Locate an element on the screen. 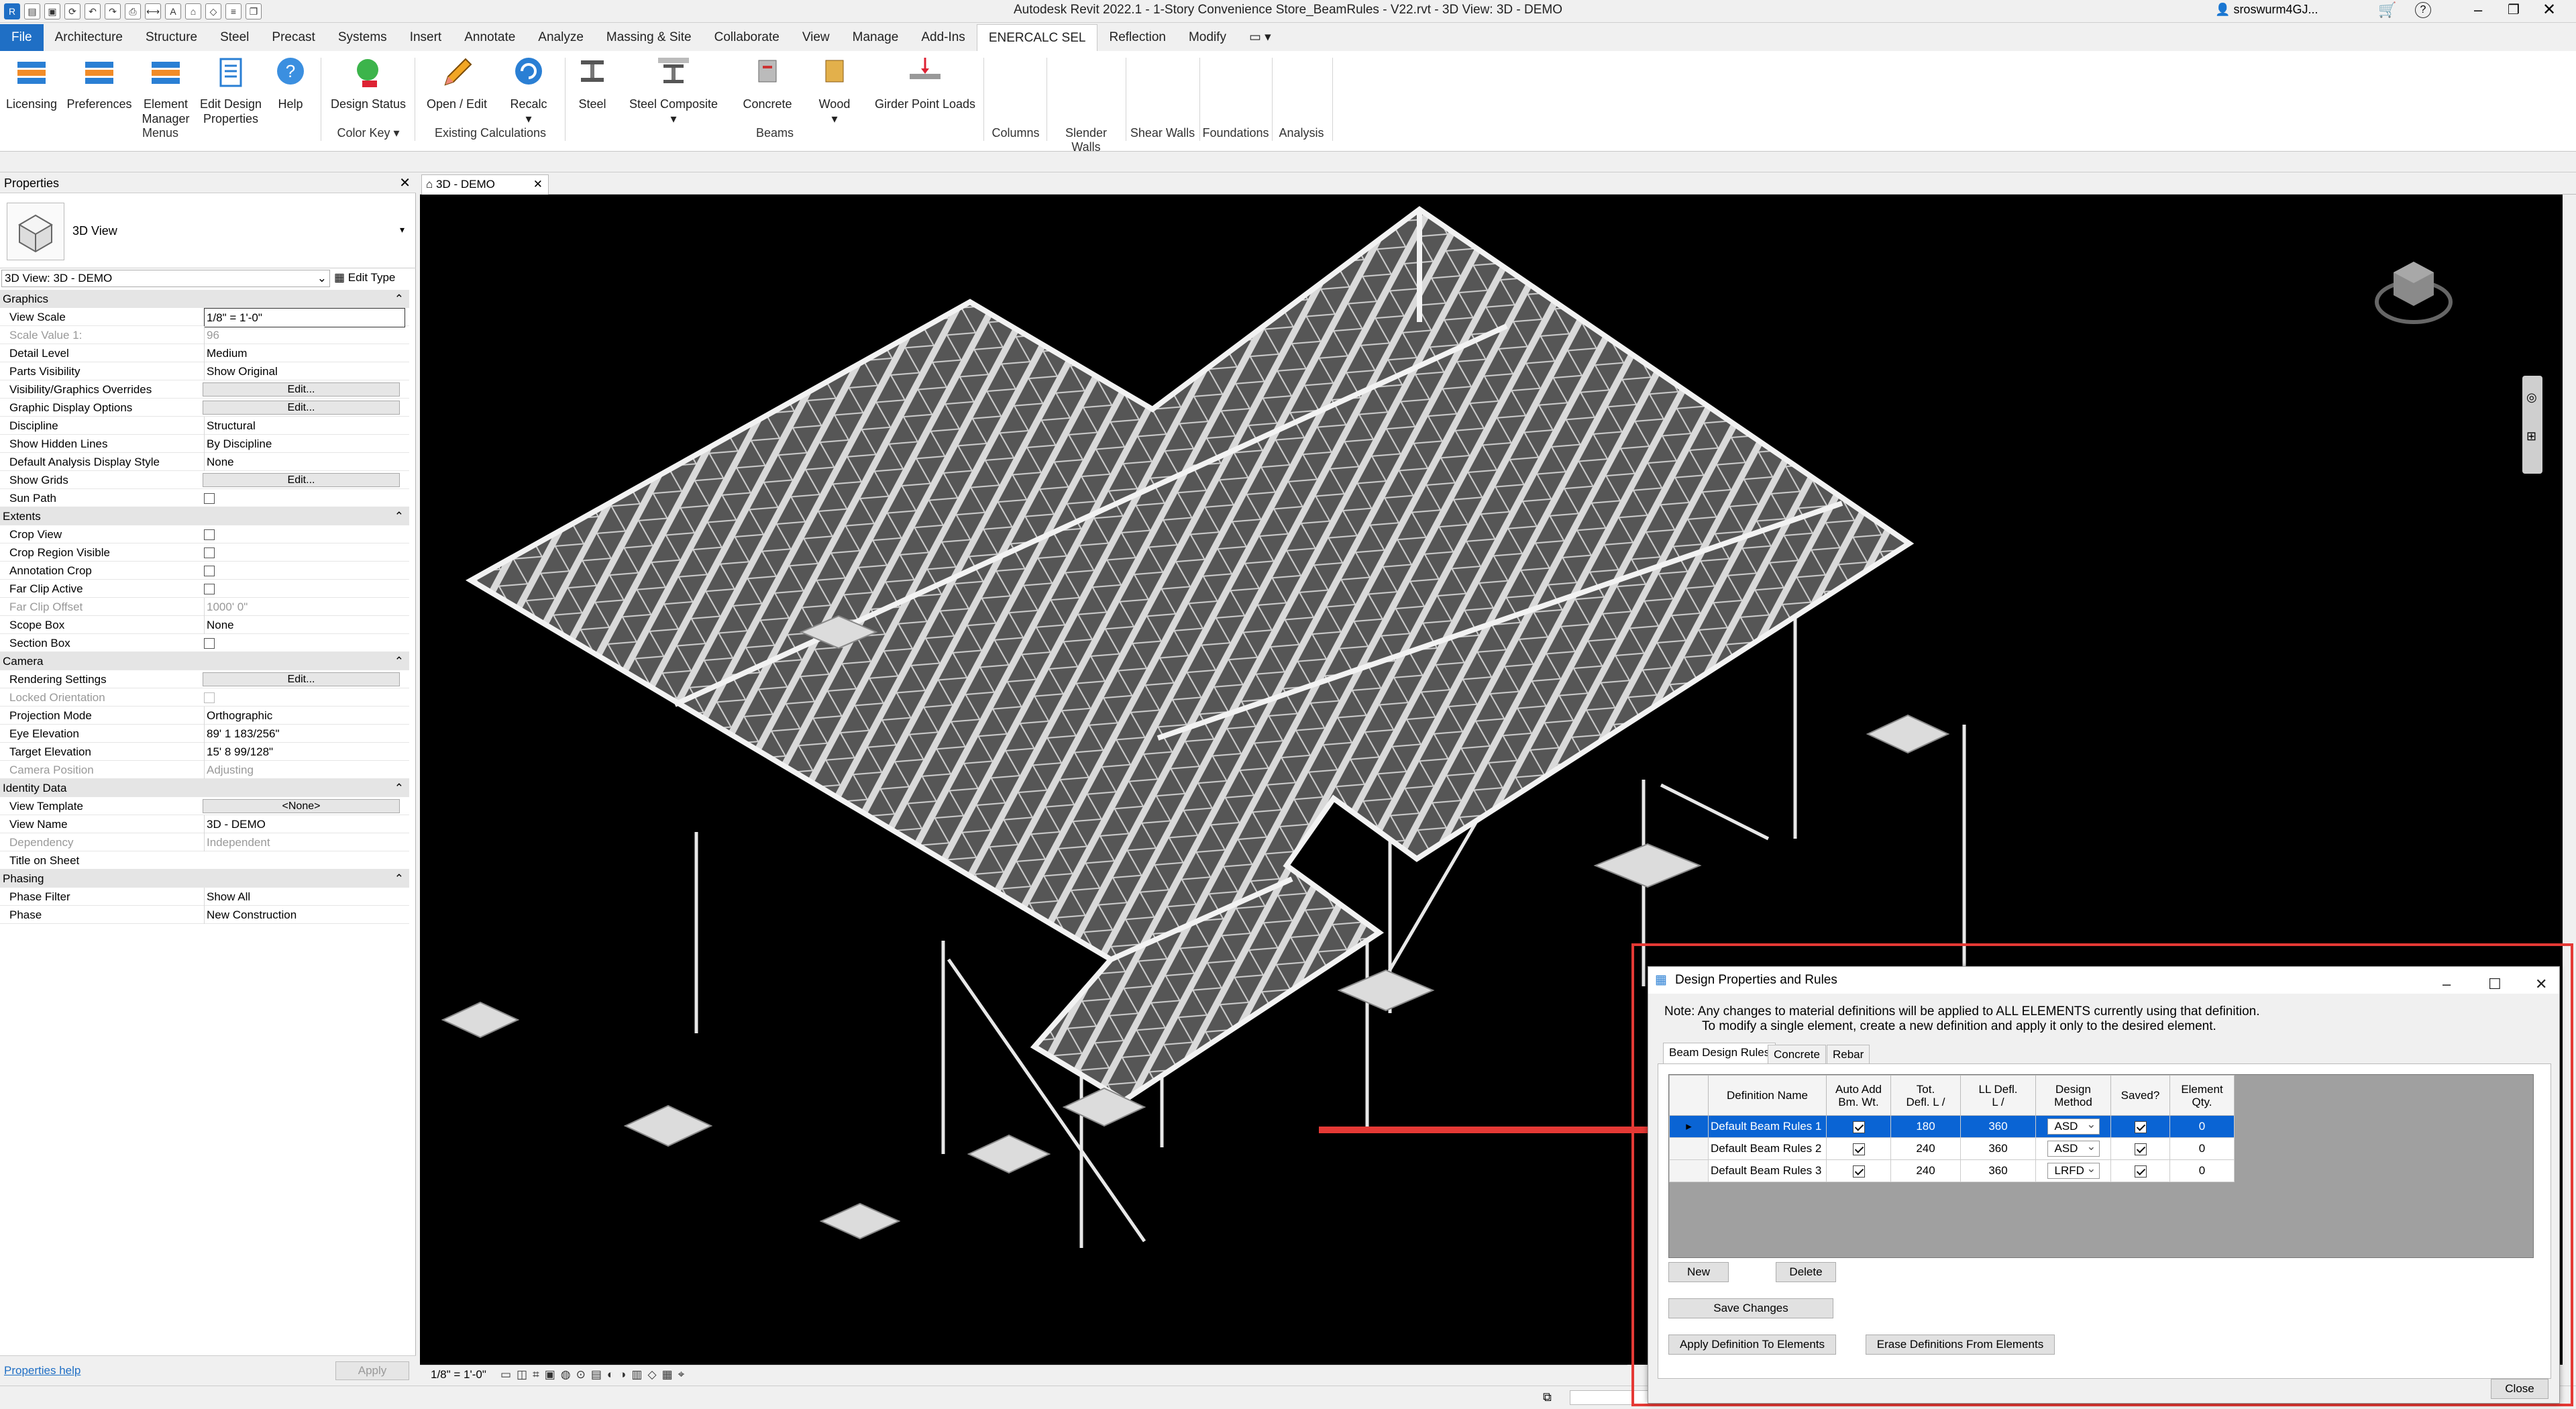 The height and width of the screenshot is (1409, 2576). tab-massing-site: Massing & Site is located at coordinates (649, 37).